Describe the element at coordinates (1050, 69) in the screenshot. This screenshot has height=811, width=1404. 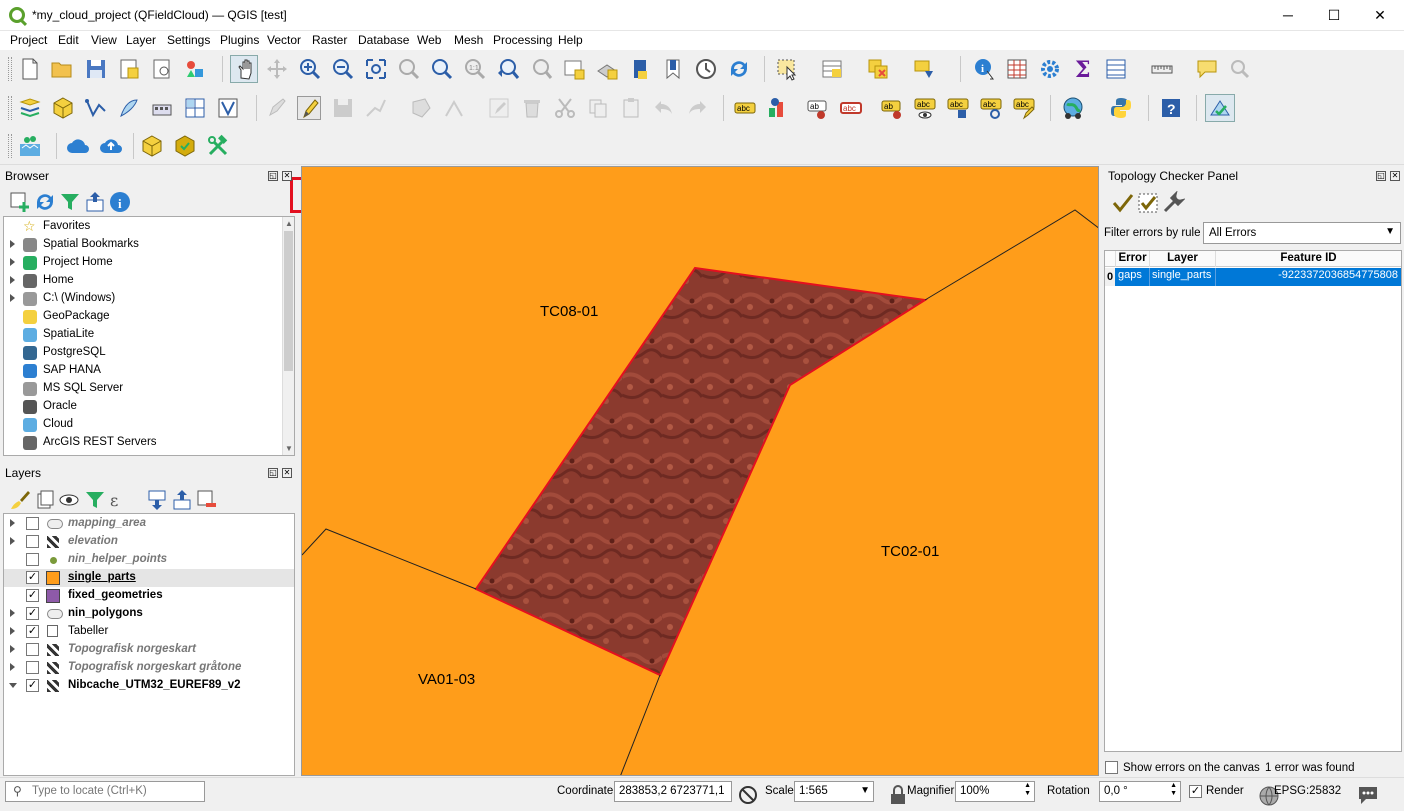
I see `processing-toolbox-icon` at that location.